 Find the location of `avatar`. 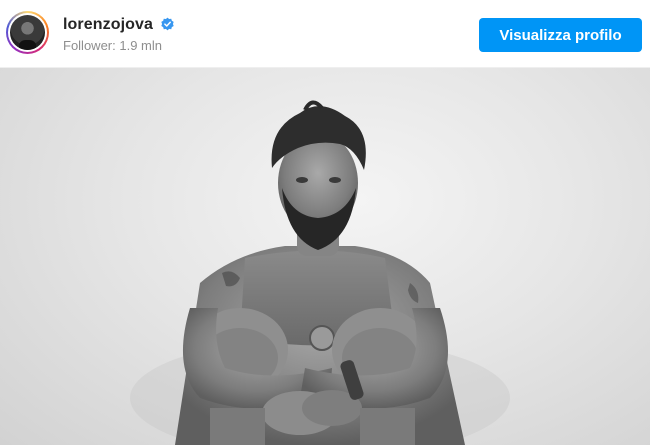

avatar is located at coordinates (27, 32).